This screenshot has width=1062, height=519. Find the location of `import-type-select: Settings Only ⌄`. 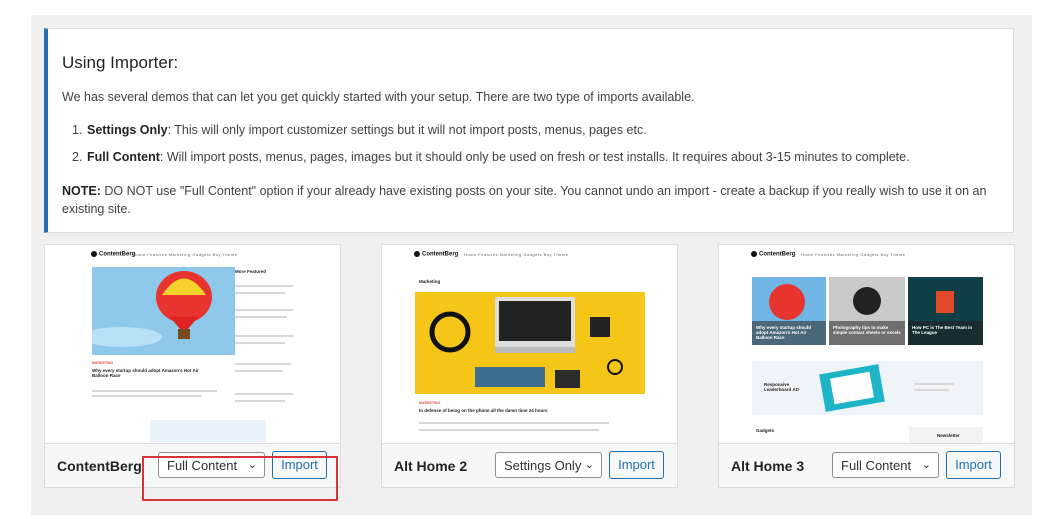

import-type-select: Settings Only ⌄ is located at coordinates (548, 465).